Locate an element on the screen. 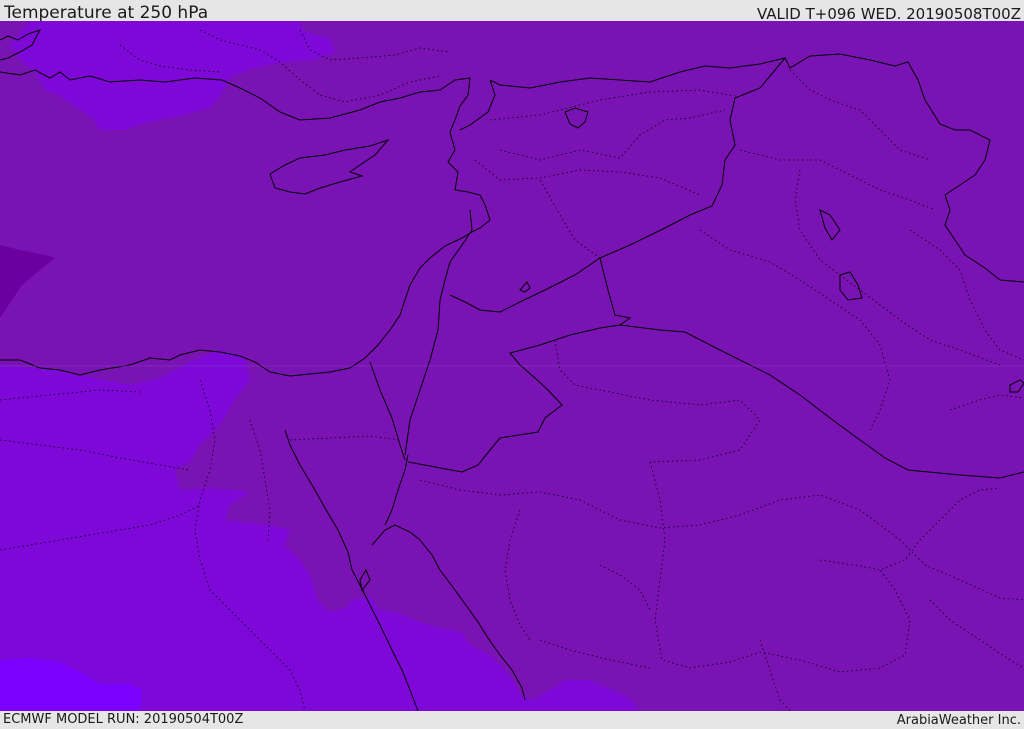  model-run-label: ECMWF MODEL RUN: 20190504T00Z is located at coordinates (123, 719).